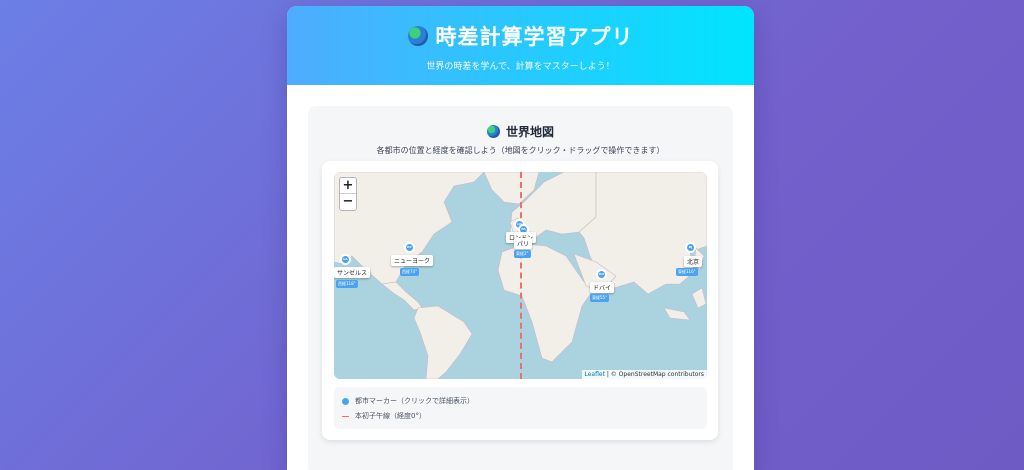 Image resolution: width=1024 pixels, height=470 pixels. Describe the element at coordinates (390, 416) in the screenshot. I see `legend-prime-meridian-text: 本初子午線（経度0°）` at that location.